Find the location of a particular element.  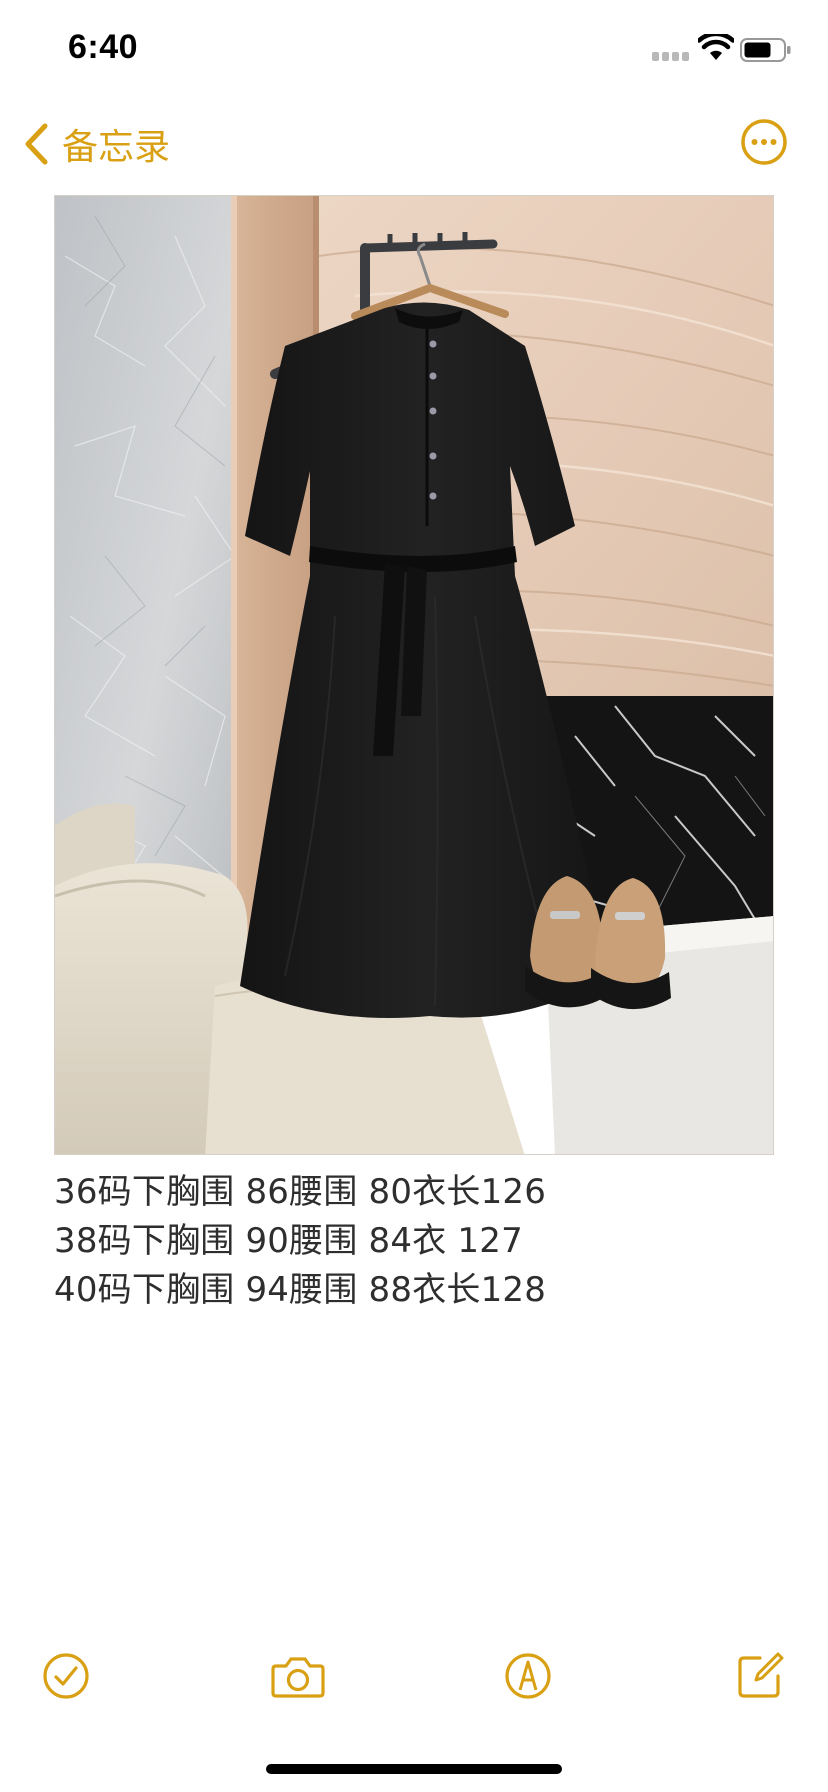

back-label: 备忘录 is located at coordinates (116, 147).